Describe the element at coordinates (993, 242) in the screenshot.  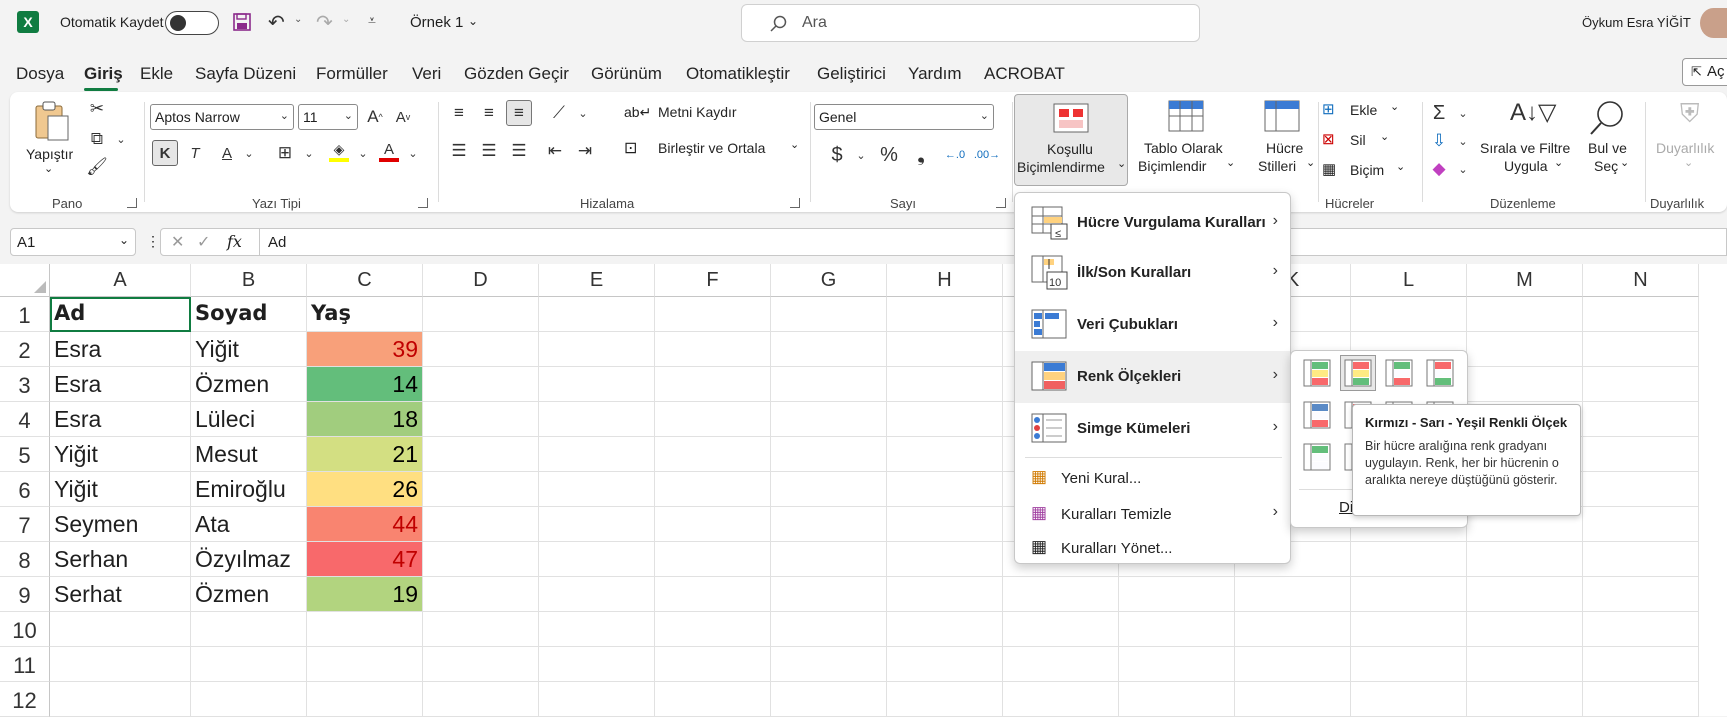
I see `formula-input: Ad` at that location.